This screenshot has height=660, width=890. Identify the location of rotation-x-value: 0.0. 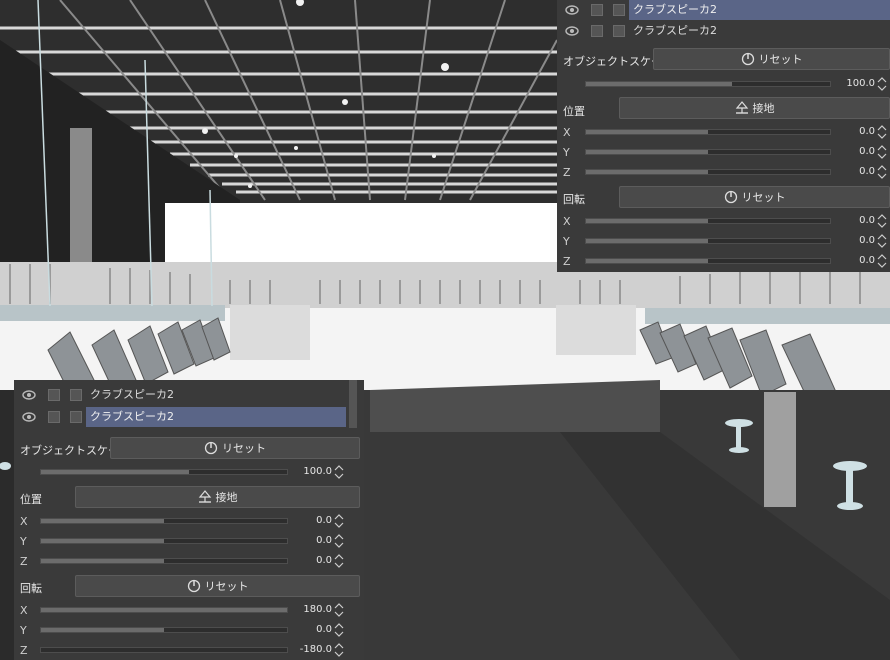
(849, 220).